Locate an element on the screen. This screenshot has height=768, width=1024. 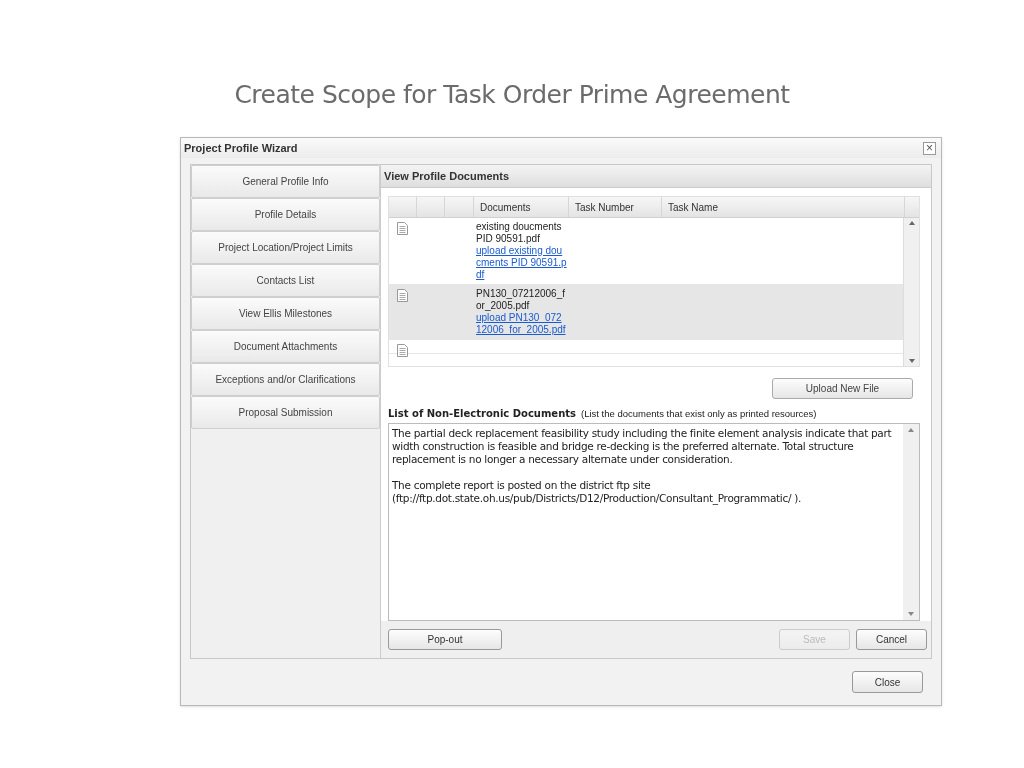
nav-tab: View Ellis Milestones is located at coordinates (285, 313).